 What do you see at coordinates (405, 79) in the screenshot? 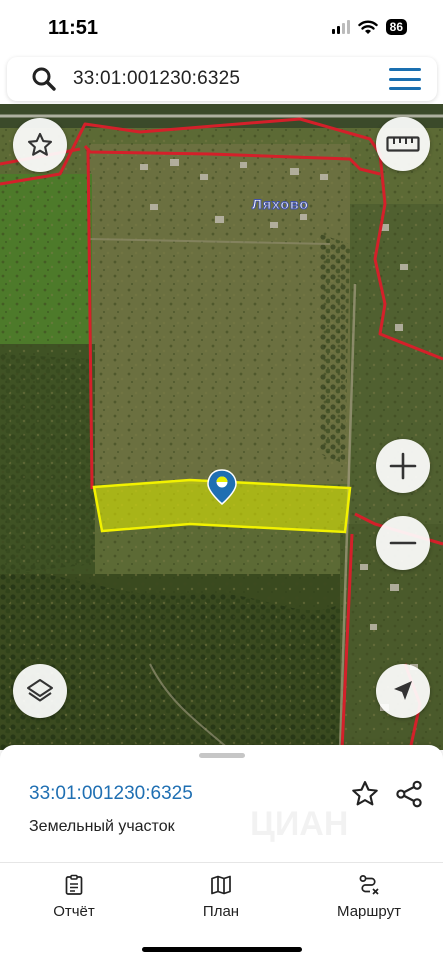
I see `menu-icon` at bounding box center [405, 79].